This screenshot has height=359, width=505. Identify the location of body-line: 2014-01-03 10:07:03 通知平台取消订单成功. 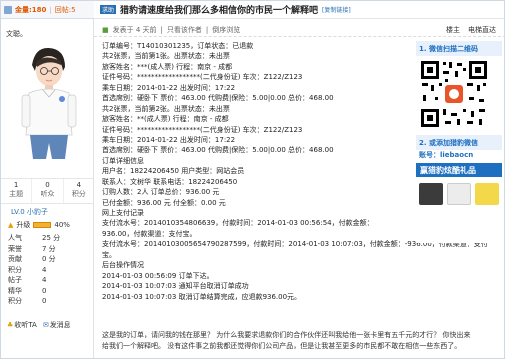
(175, 286).